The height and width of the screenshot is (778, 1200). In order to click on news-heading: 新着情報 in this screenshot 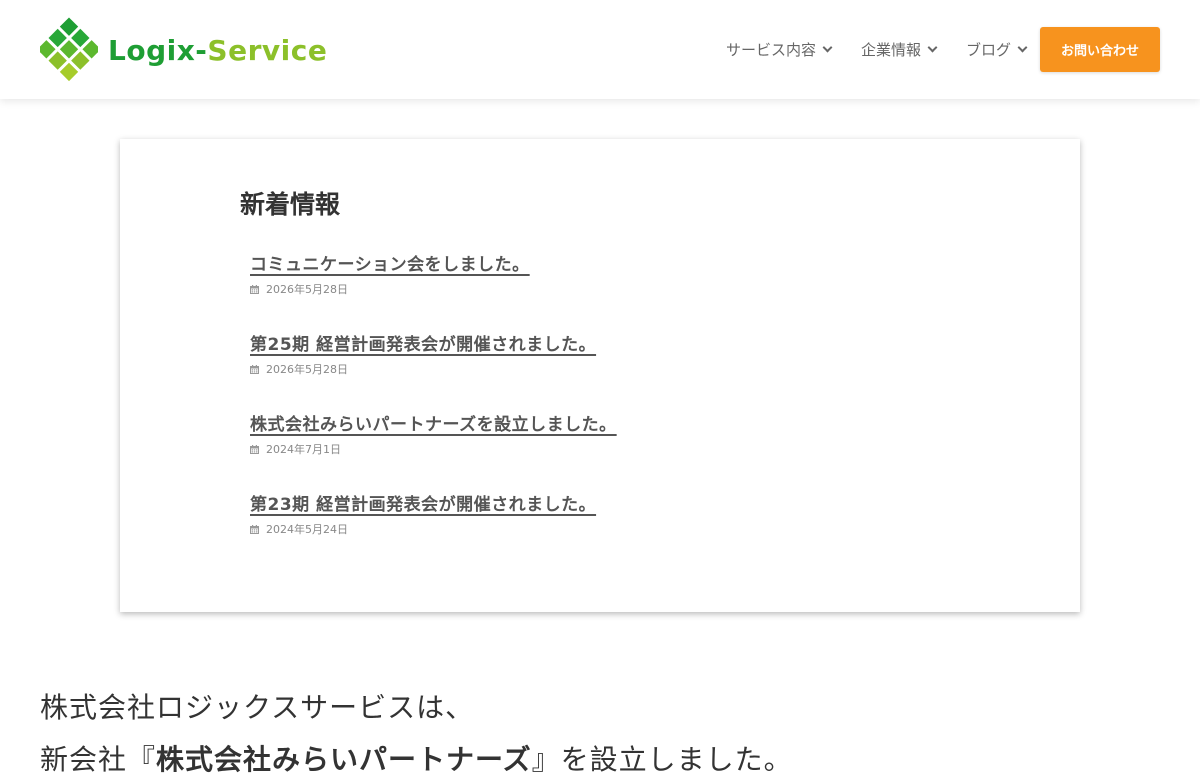, I will do `click(290, 204)`.